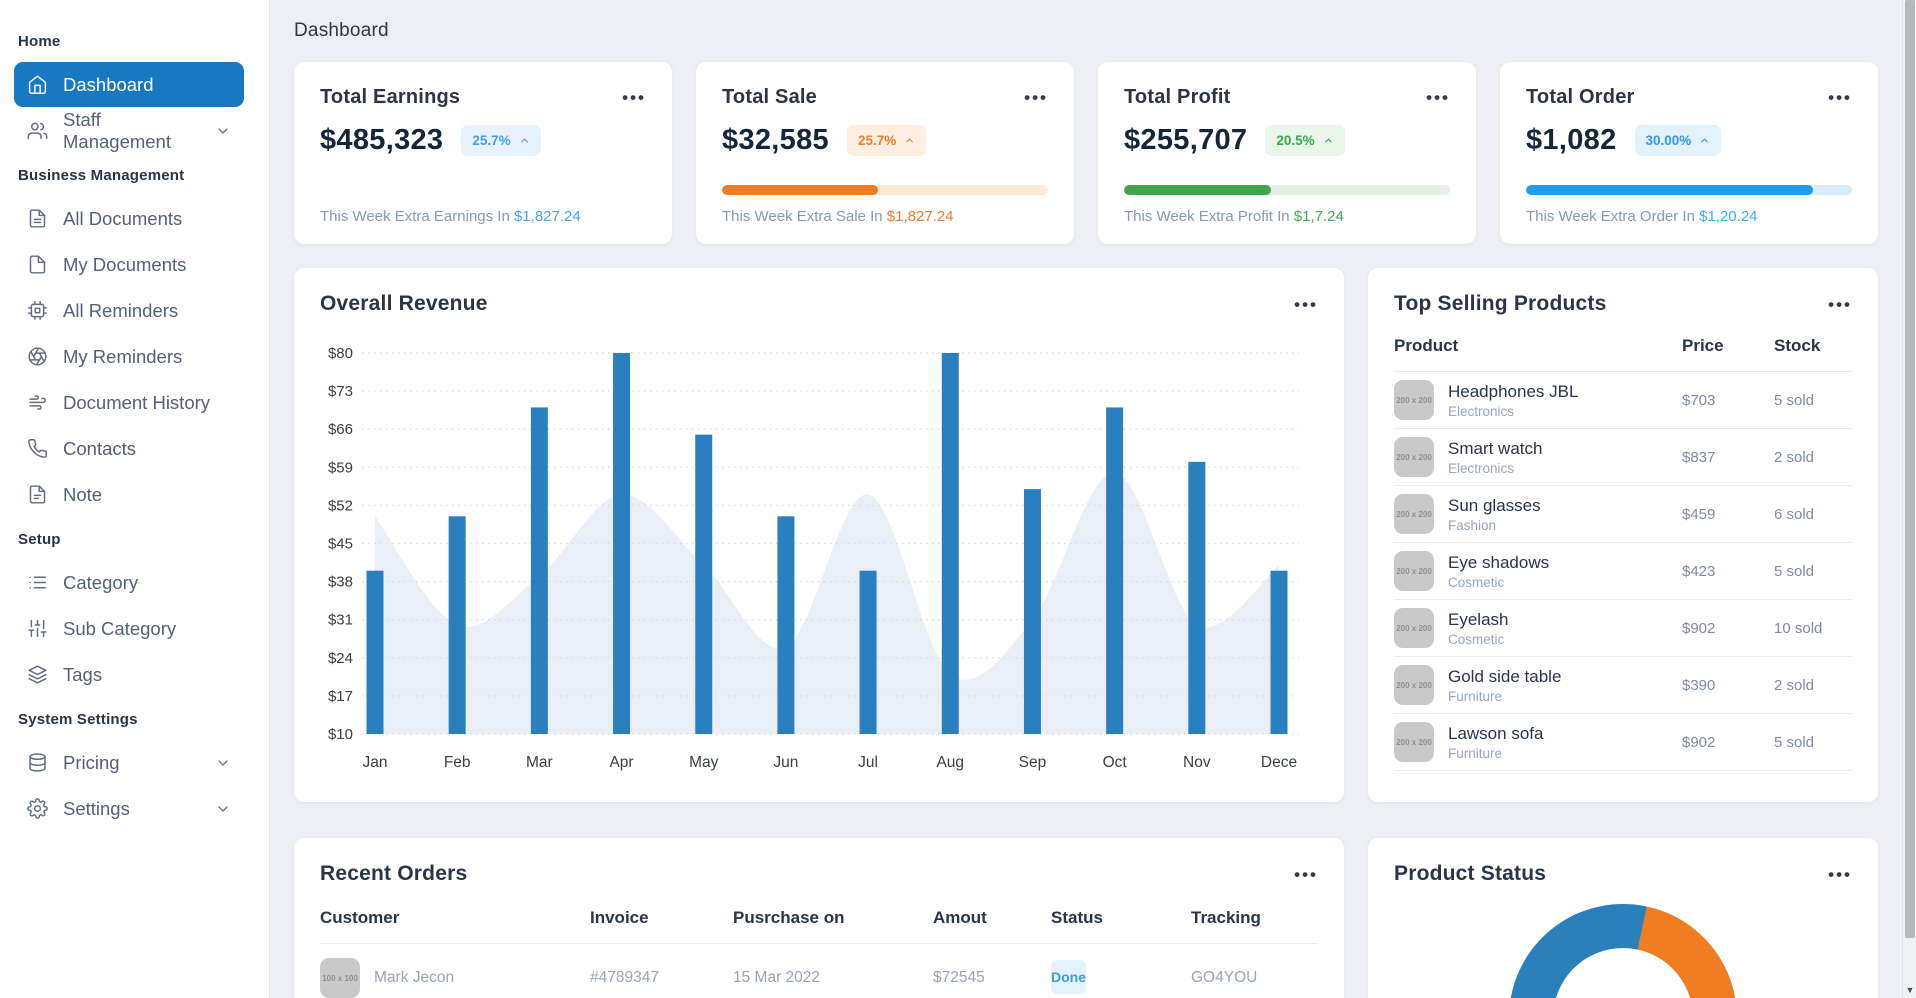 This screenshot has width=1916, height=998. Describe the element at coordinates (885, 190) in the screenshot. I see `stat-progress-bar` at that location.